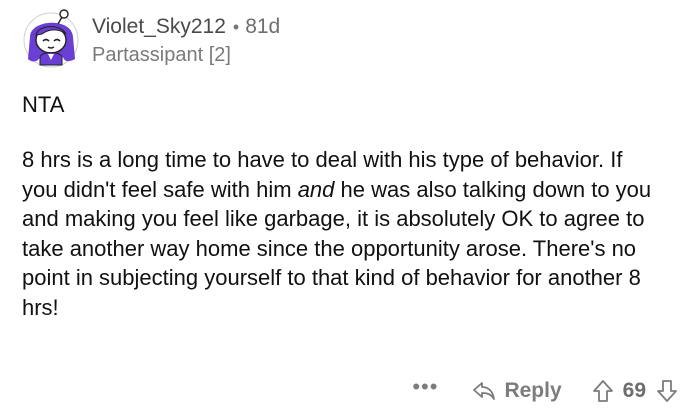  I want to click on body-emphasis: and, so click(316, 189).